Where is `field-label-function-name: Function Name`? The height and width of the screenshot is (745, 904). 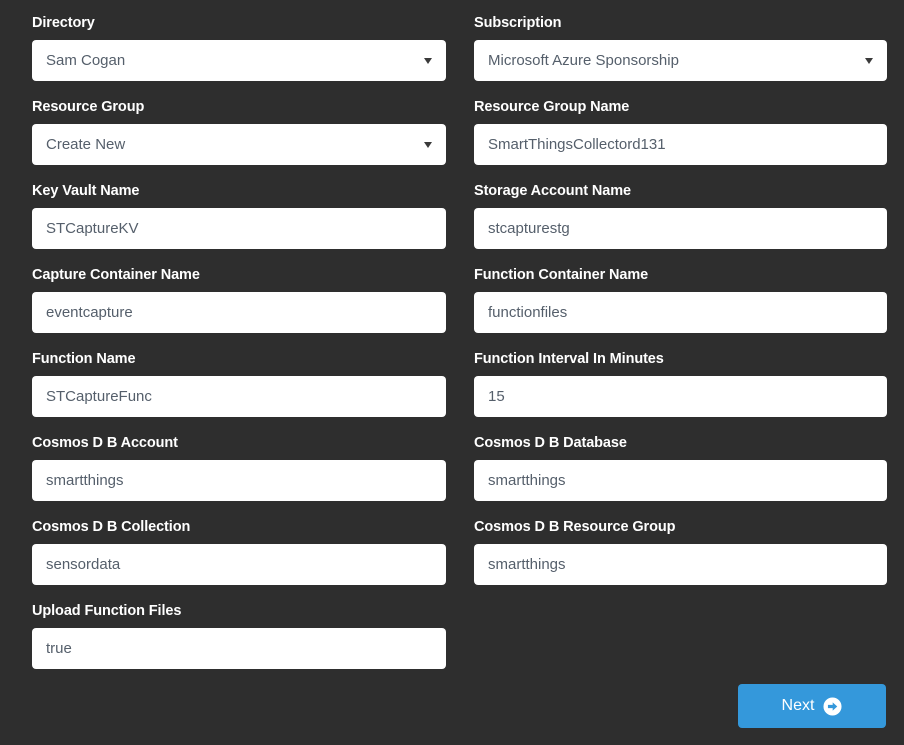 field-label-function-name: Function Name is located at coordinates (84, 359).